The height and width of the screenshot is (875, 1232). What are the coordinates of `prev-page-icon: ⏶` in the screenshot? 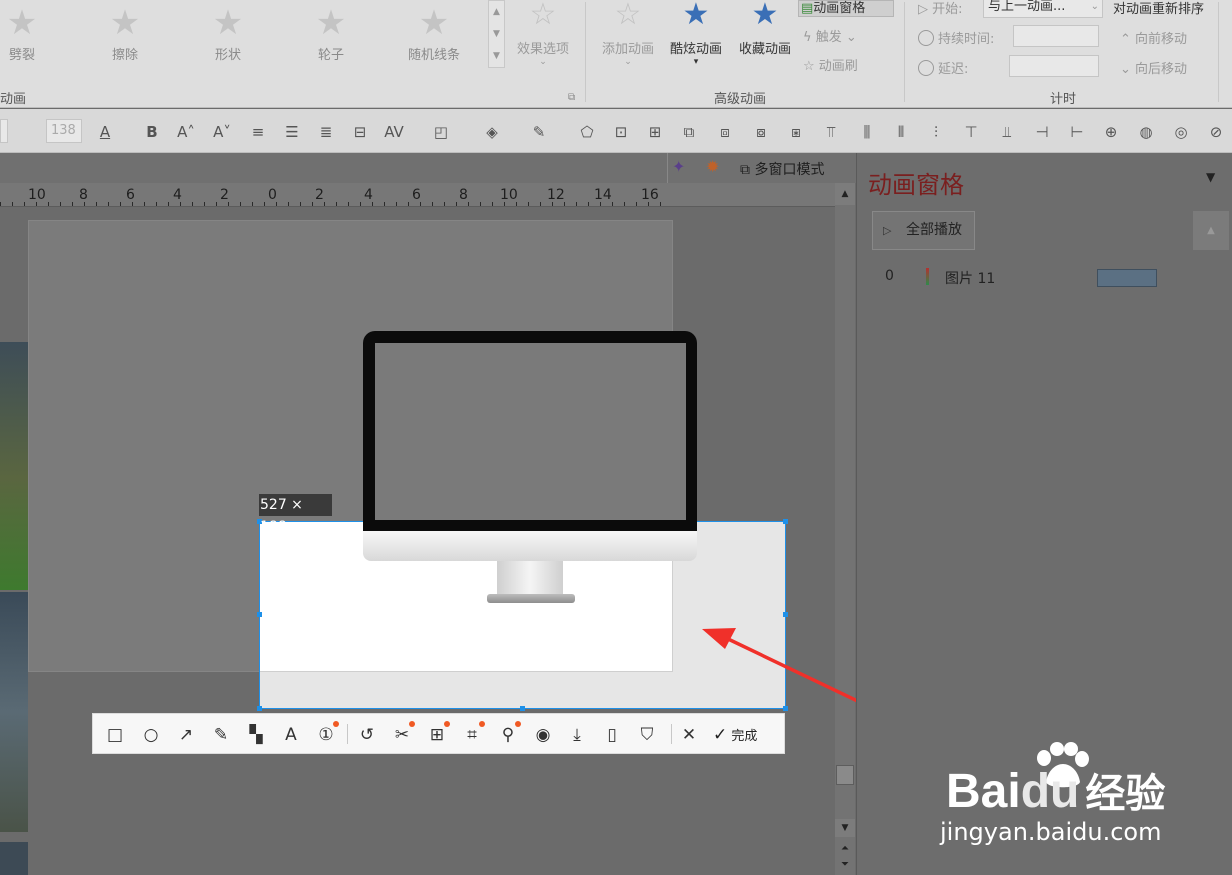 It's located at (845, 849).